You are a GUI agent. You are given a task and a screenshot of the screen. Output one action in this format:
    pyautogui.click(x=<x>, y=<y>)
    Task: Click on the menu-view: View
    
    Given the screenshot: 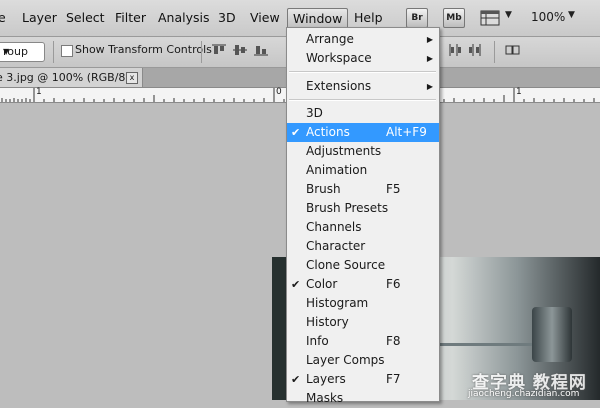 What is the action you would take?
    pyautogui.click(x=265, y=18)
    